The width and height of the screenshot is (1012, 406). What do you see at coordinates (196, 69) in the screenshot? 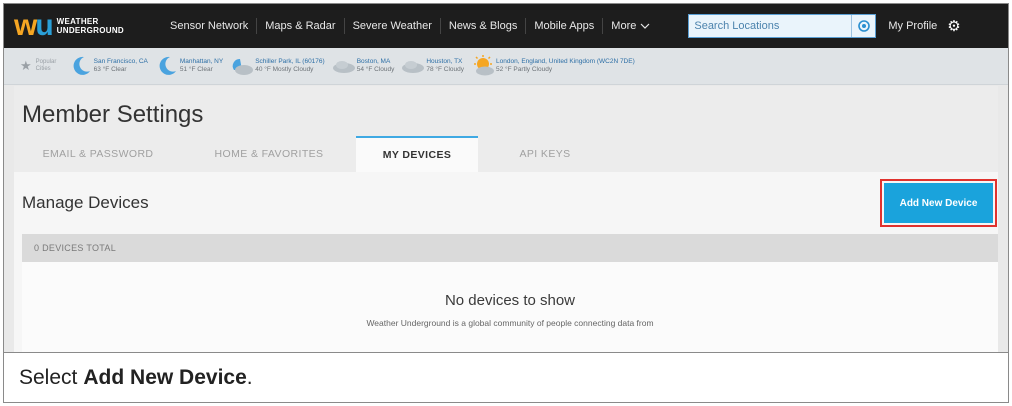
I see `city-condition: 51 °F Clear` at bounding box center [196, 69].